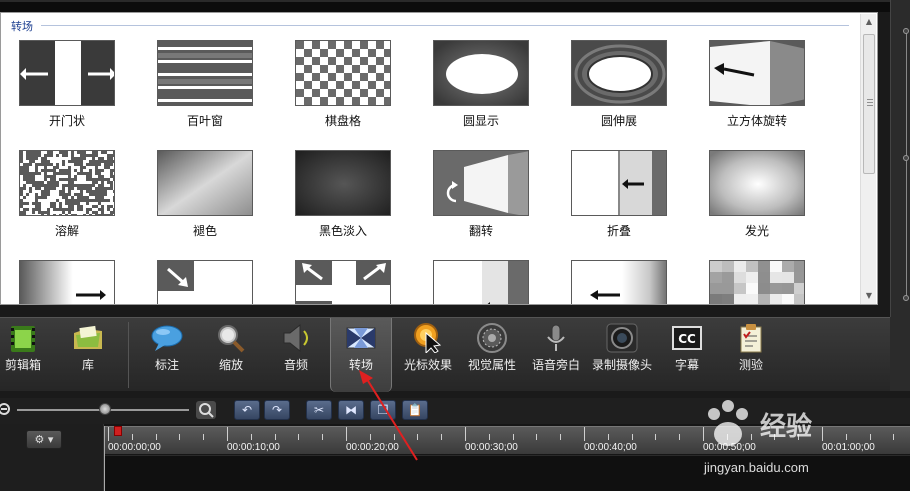  I want to click on right-side-panel, so click(900, 158).